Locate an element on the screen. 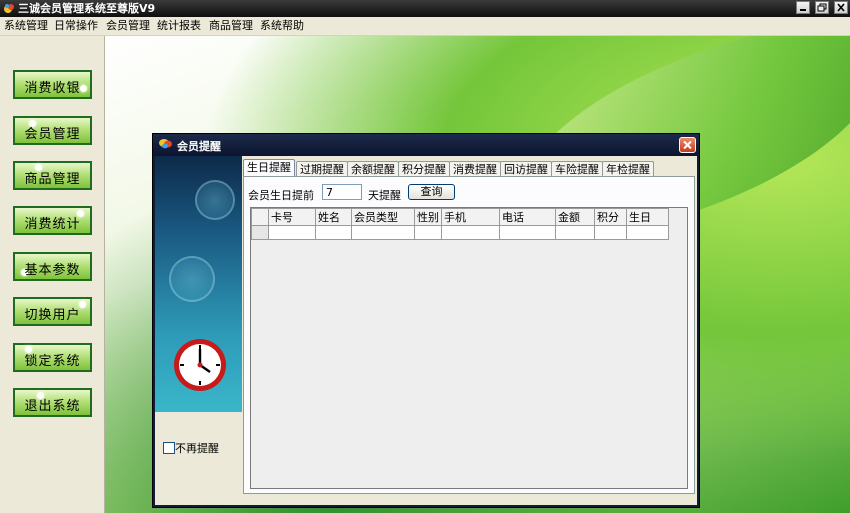 The width and height of the screenshot is (850, 513). col-points: 积分 is located at coordinates (610, 217).